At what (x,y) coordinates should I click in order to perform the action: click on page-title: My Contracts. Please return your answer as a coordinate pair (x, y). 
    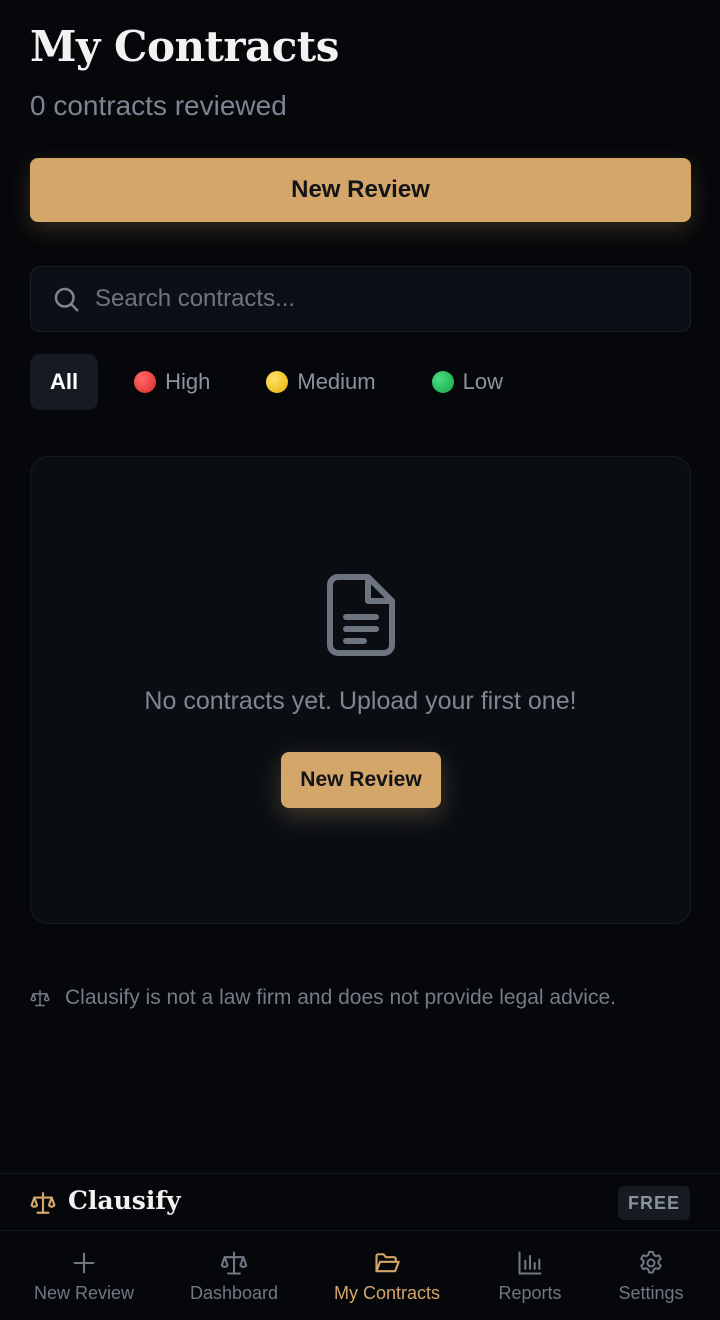
    Looking at the image, I should click on (184, 46).